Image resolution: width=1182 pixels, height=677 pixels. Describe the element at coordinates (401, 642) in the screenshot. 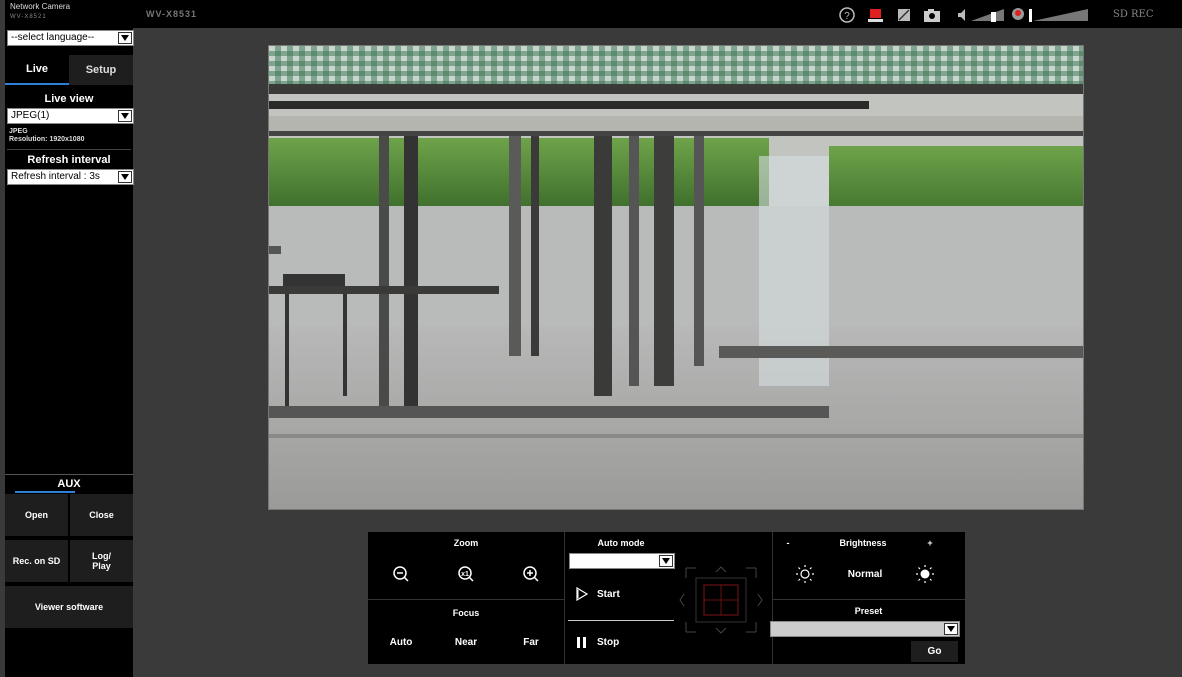

I see `focus-auto-button: Auto` at that location.